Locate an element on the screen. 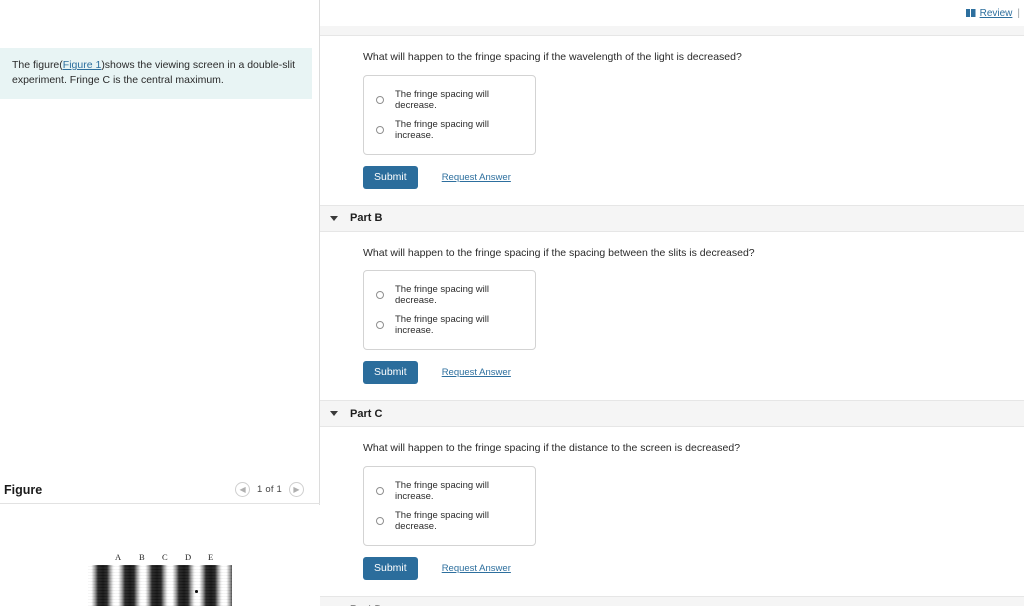  figure-navigation: ◀ 1 of 1 ▶ is located at coordinates (269, 489).